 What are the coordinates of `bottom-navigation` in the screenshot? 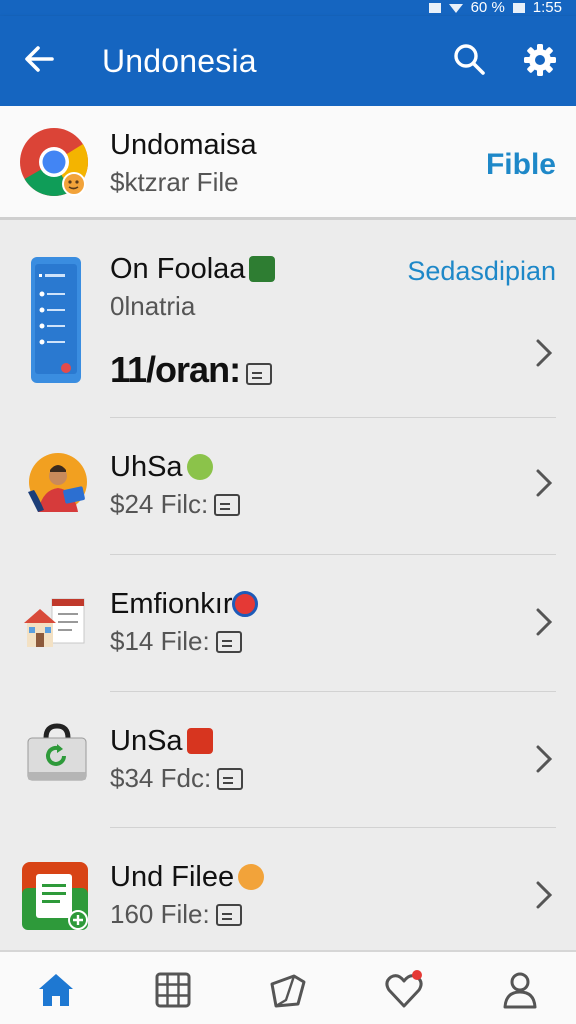 It's located at (288, 987).